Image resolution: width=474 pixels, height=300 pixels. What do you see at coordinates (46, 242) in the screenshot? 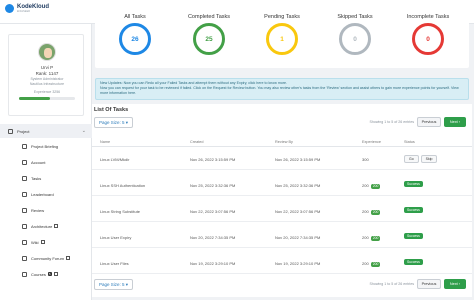
I see `sidebar-item-wiki: Wiki` at bounding box center [46, 242].